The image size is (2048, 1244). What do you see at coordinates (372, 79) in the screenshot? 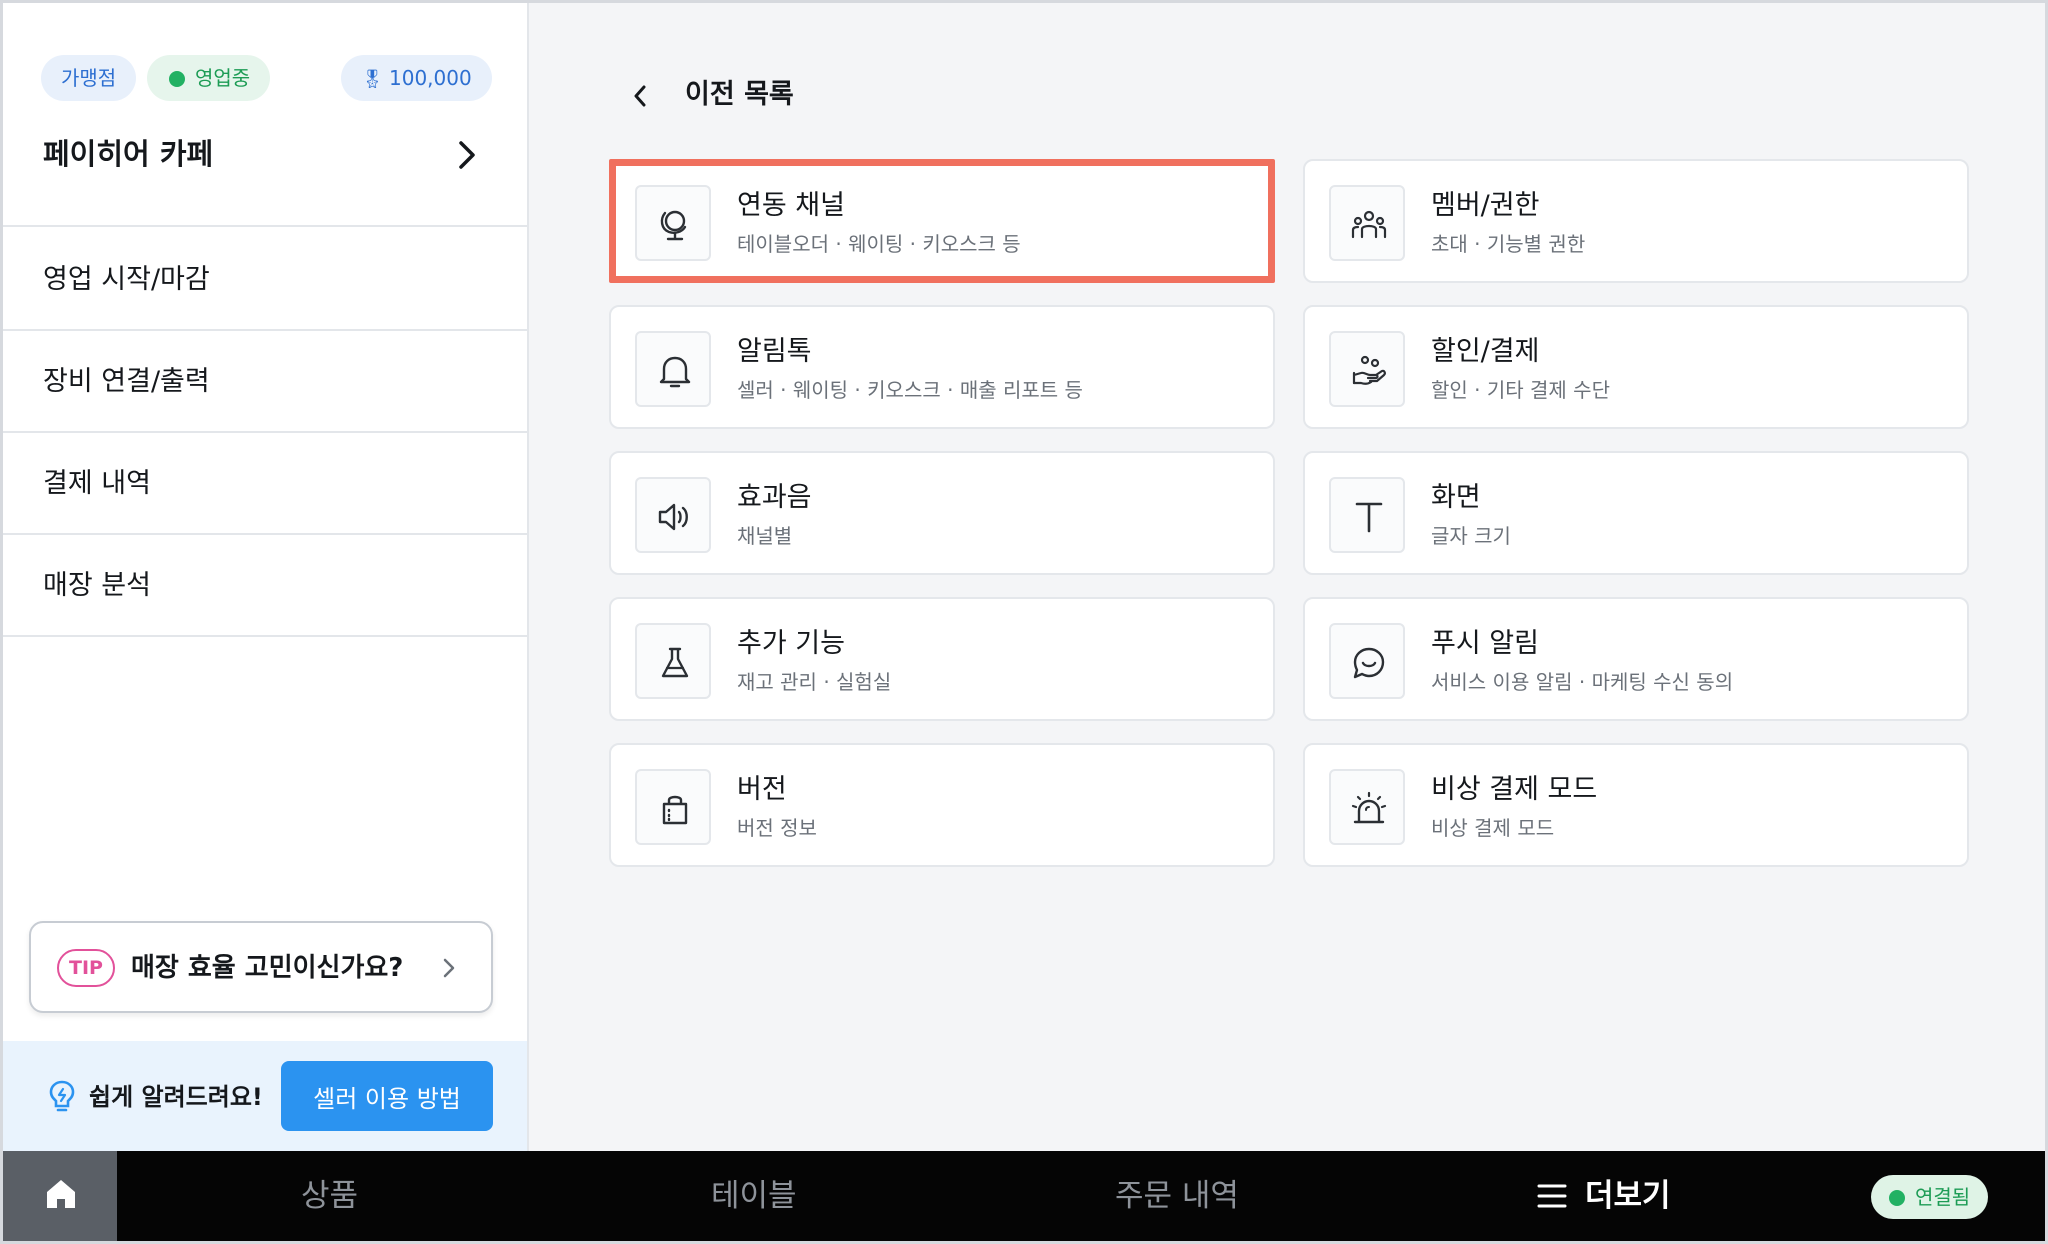
I see `medal-icon: 🎖` at bounding box center [372, 79].